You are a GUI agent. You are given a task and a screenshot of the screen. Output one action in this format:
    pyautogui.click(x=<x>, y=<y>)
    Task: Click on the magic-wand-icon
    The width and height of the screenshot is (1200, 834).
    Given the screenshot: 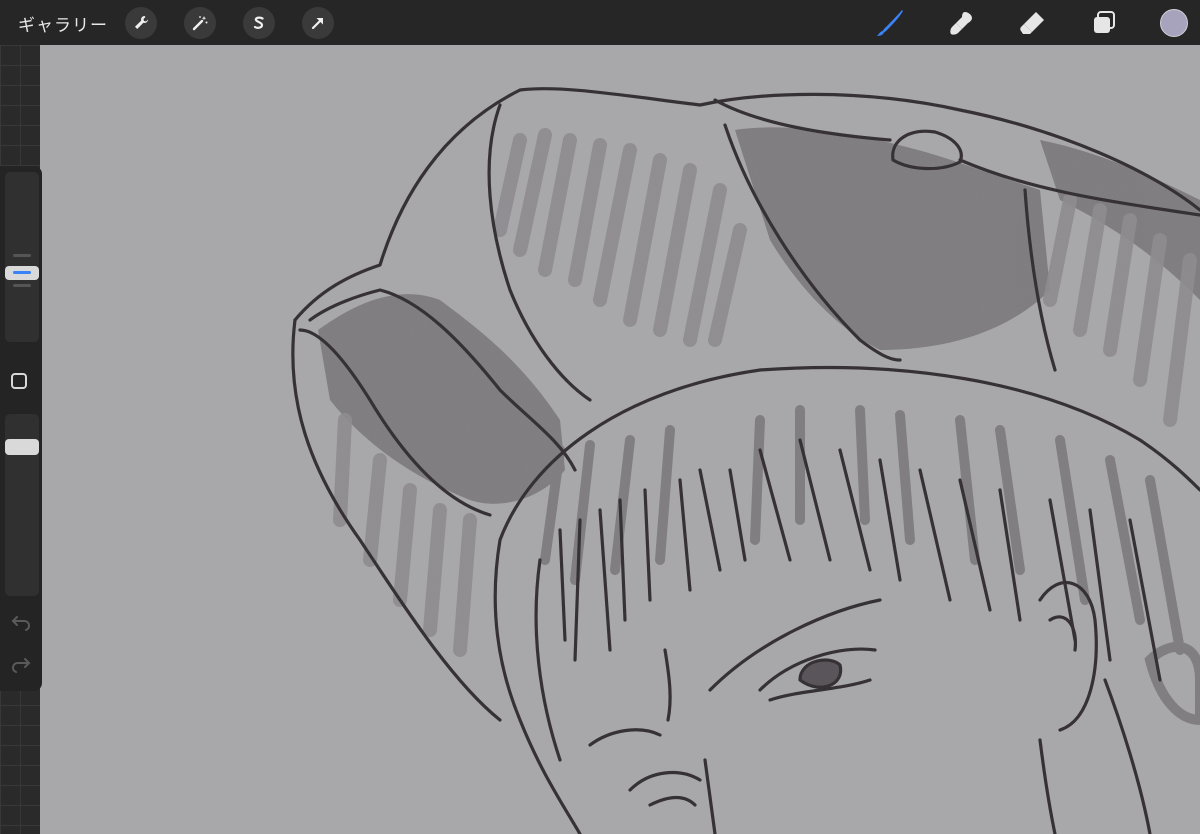 What is the action you would take?
    pyautogui.click(x=200, y=23)
    